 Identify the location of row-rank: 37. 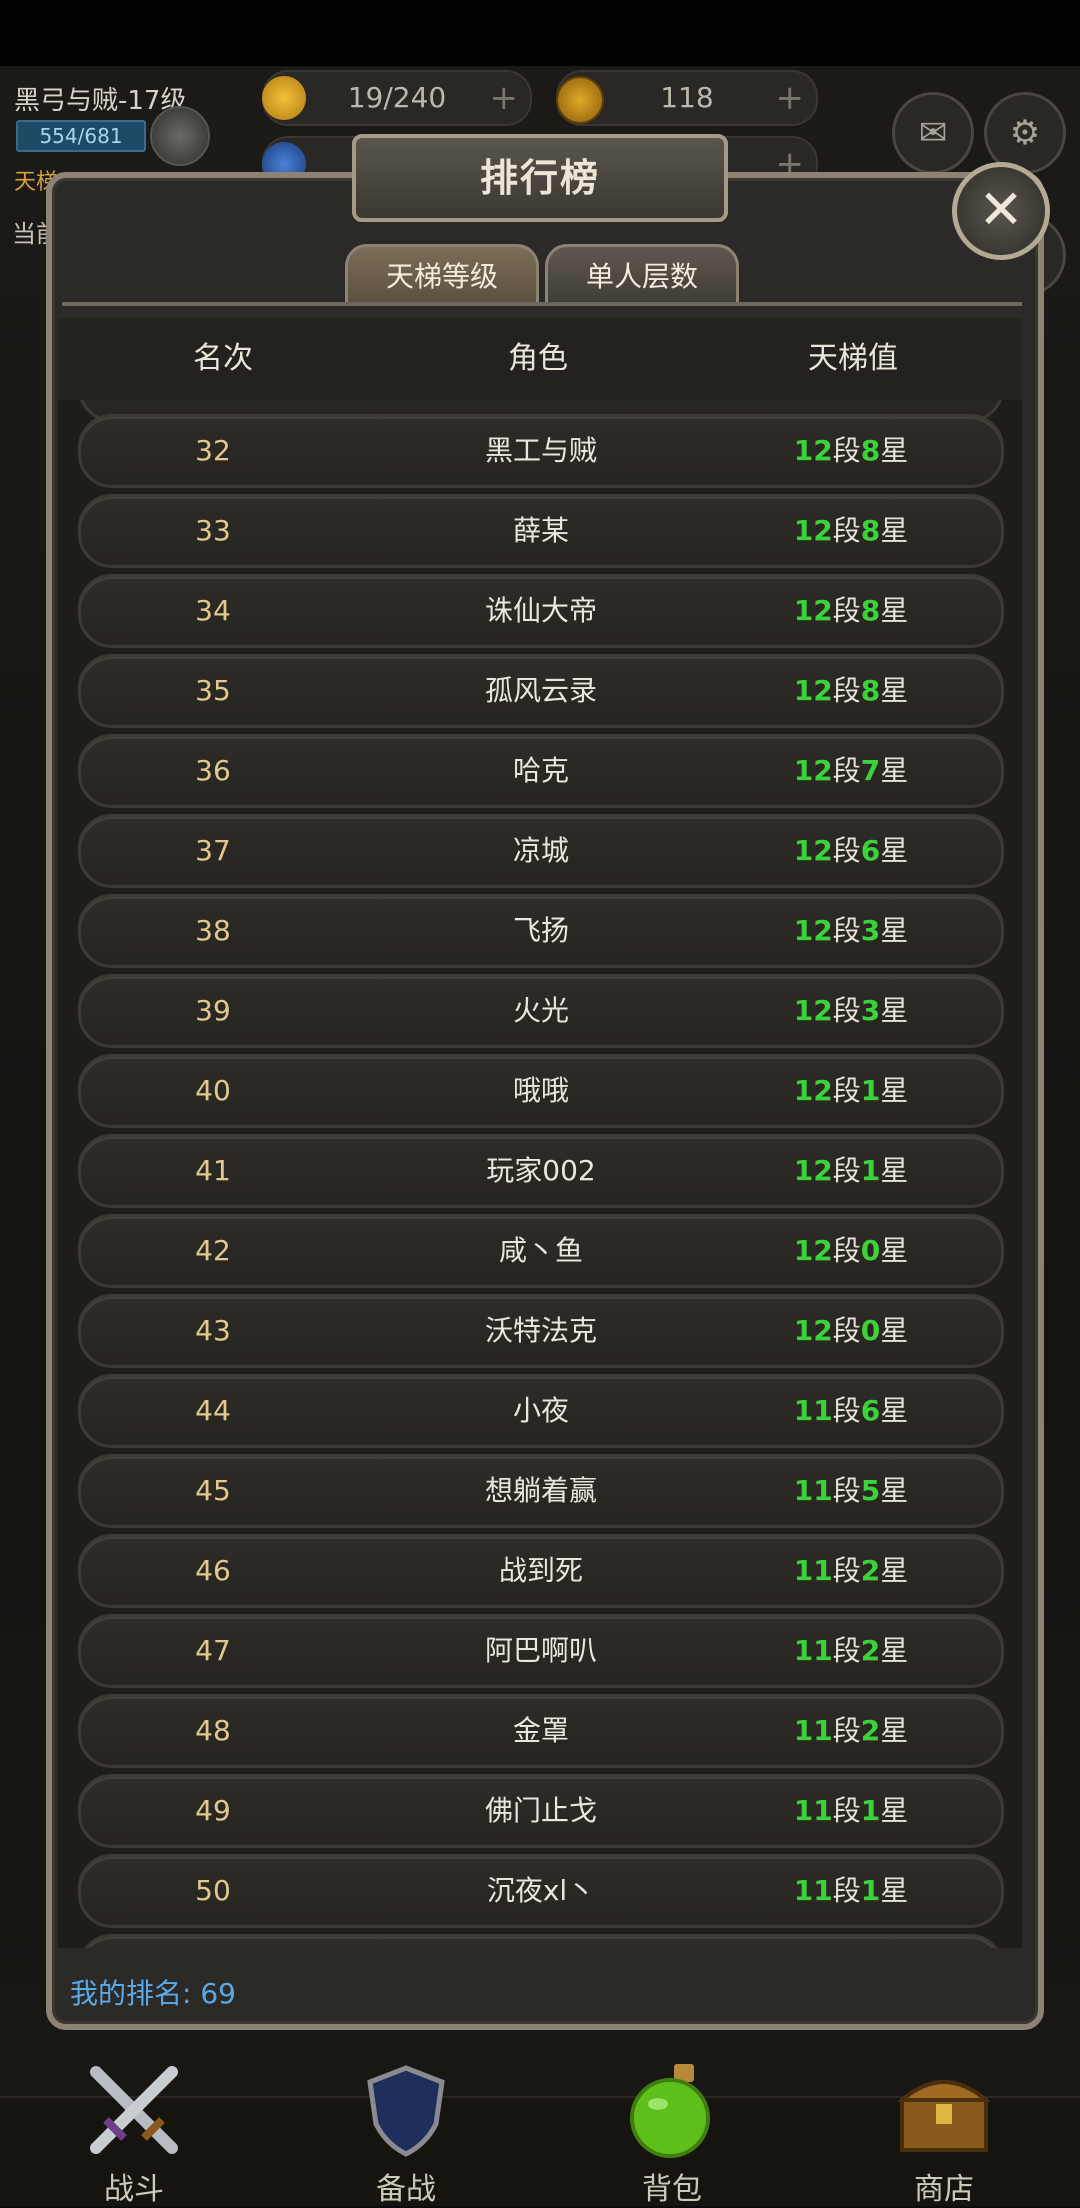
(213, 850).